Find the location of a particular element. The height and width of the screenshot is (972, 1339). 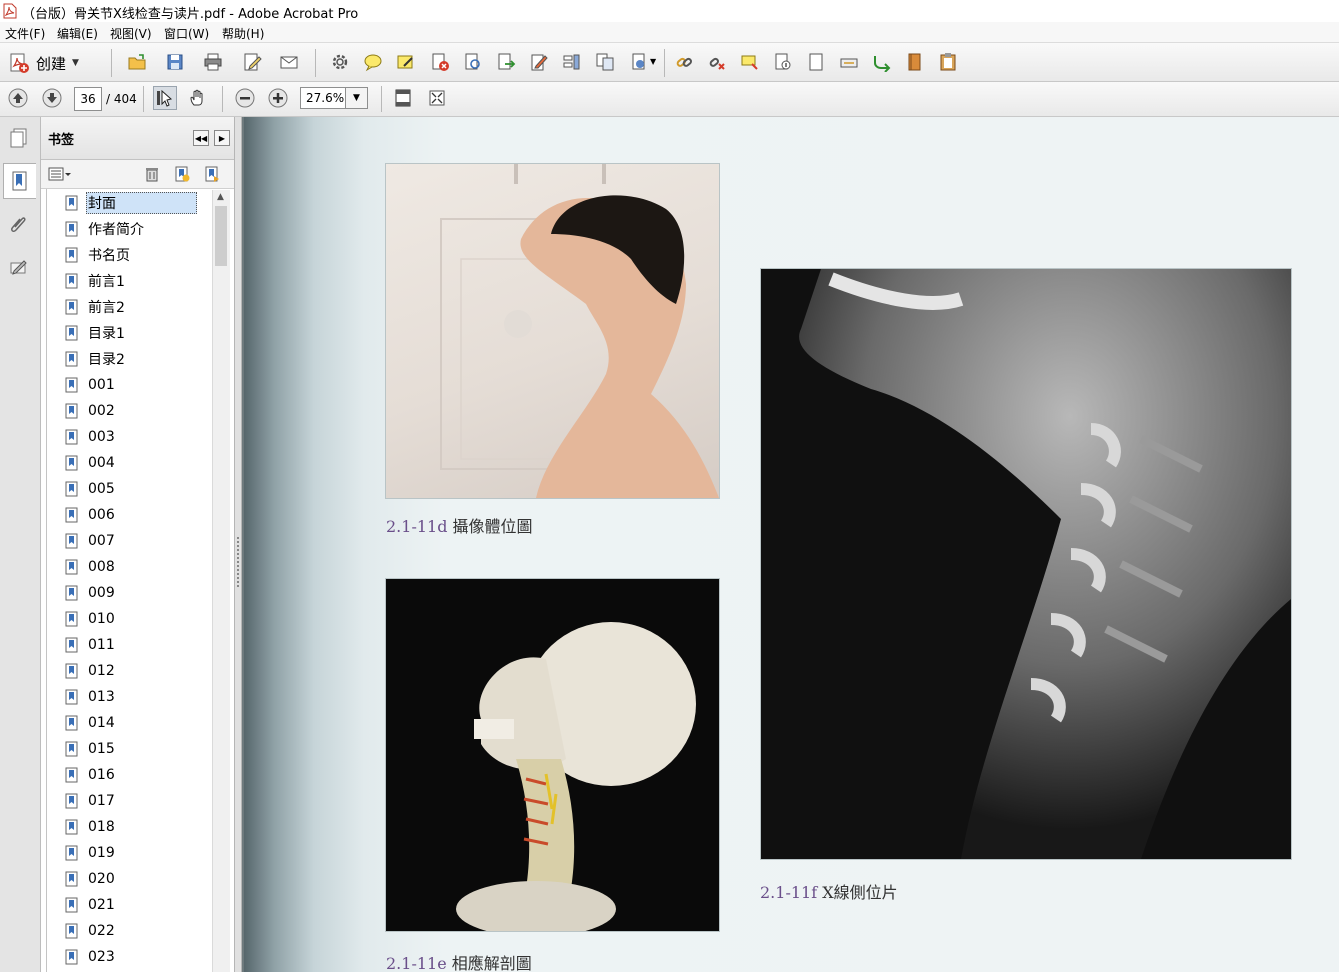

panel-splitter is located at coordinates (238, 544).